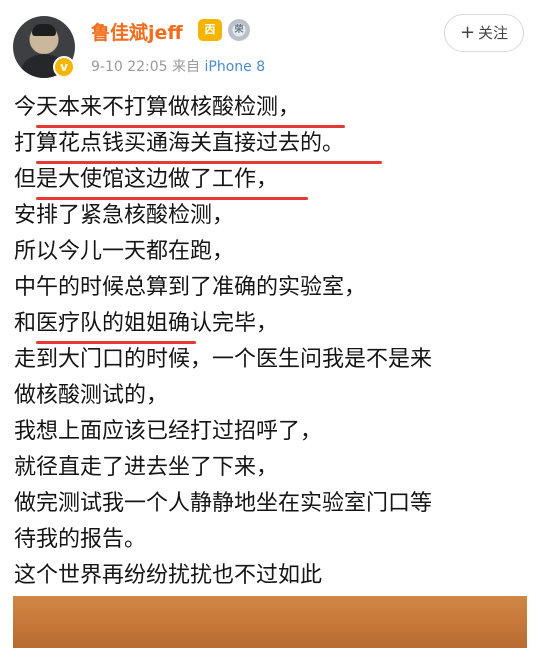 The width and height of the screenshot is (540, 648). What do you see at coordinates (210, 30) in the screenshot?
I see `member-badge-icon: 㐁` at bounding box center [210, 30].